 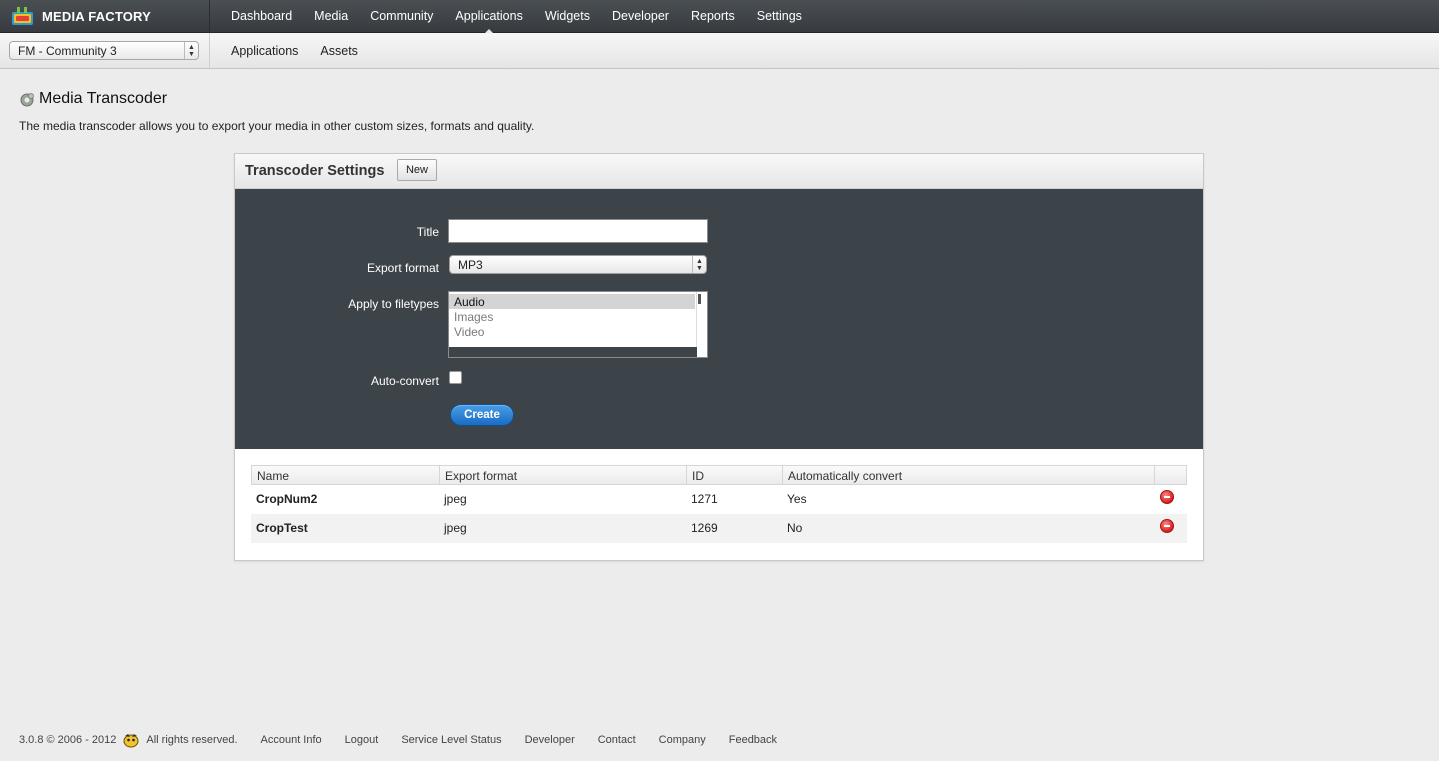 What do you see at coordinates (331, 16) in the screenshot?
I see `nav-media: Media` at bounding box center [331, 16].